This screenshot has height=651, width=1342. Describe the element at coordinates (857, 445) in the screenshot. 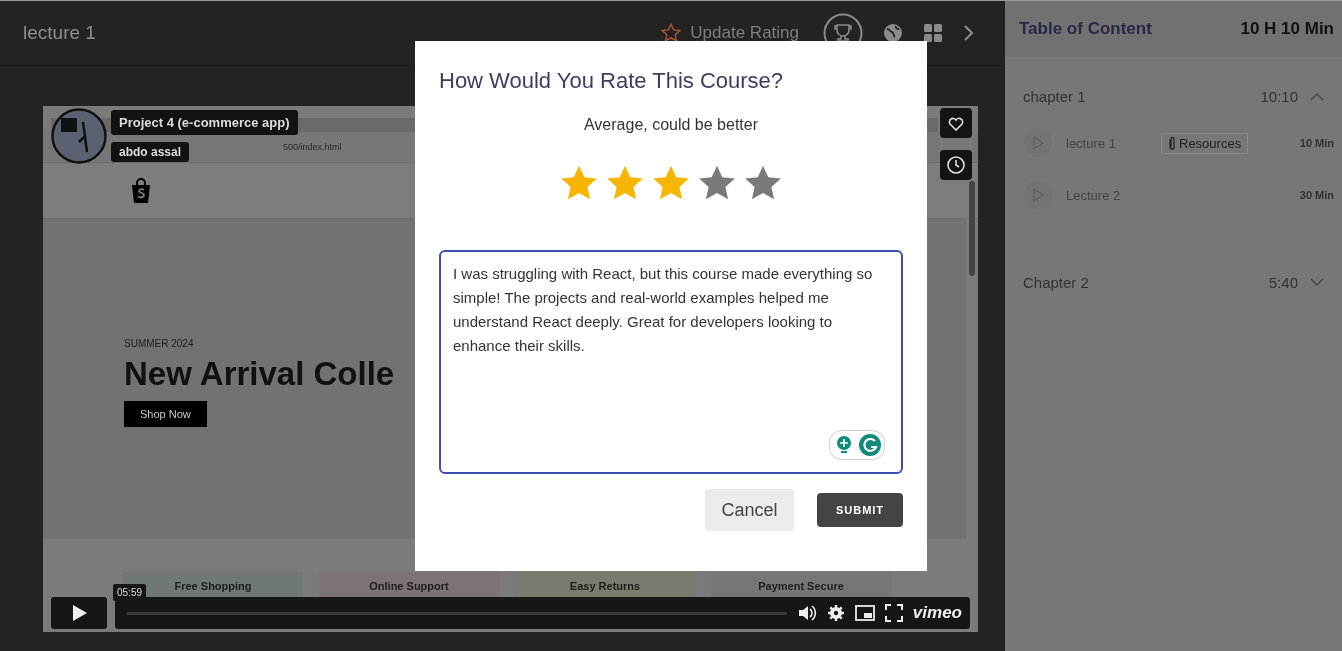

I see `grammar-assistant-icon` at that location.